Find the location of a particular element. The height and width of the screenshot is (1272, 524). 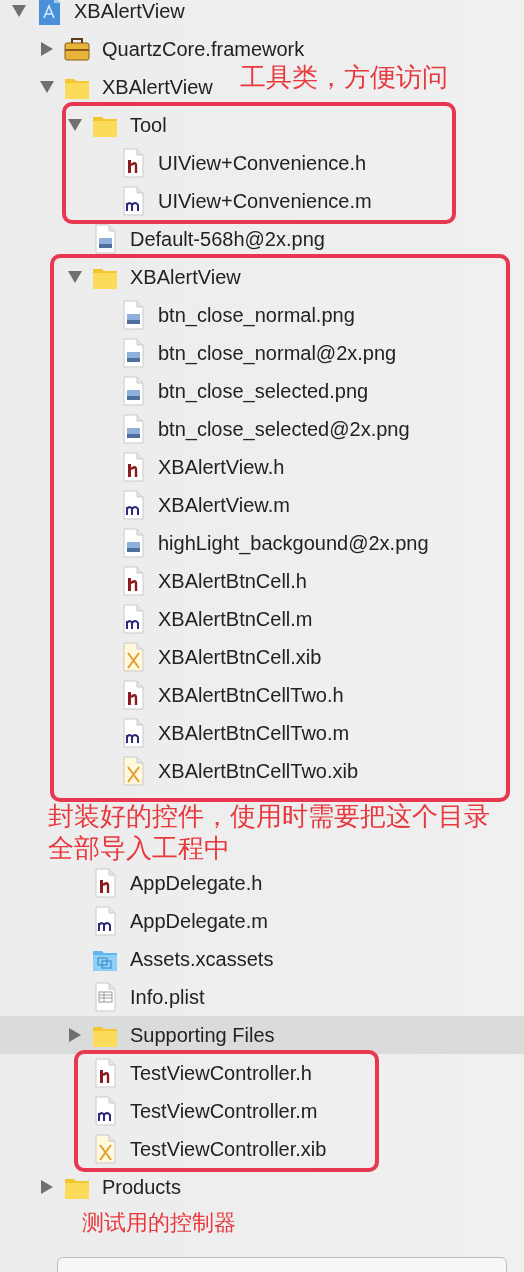

file-name: Tool is located at coordinates (148, 125).